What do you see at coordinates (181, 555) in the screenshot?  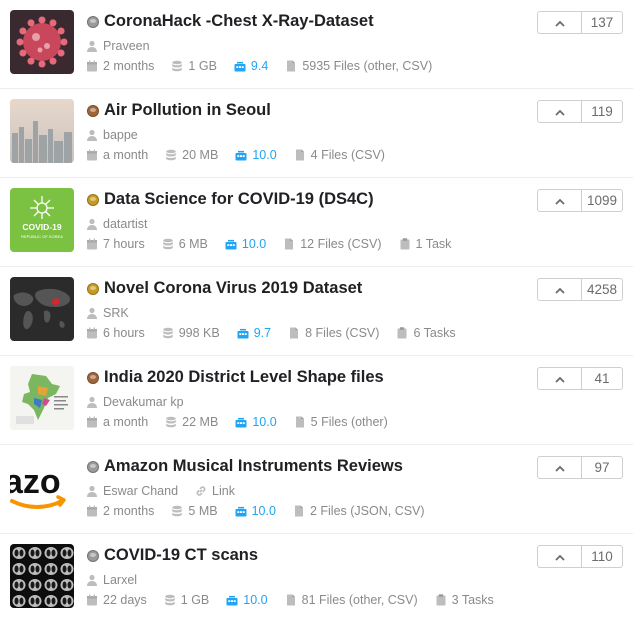 I see `dataset-title: COVID-19 CT scans` at bounding box center [181, 555].